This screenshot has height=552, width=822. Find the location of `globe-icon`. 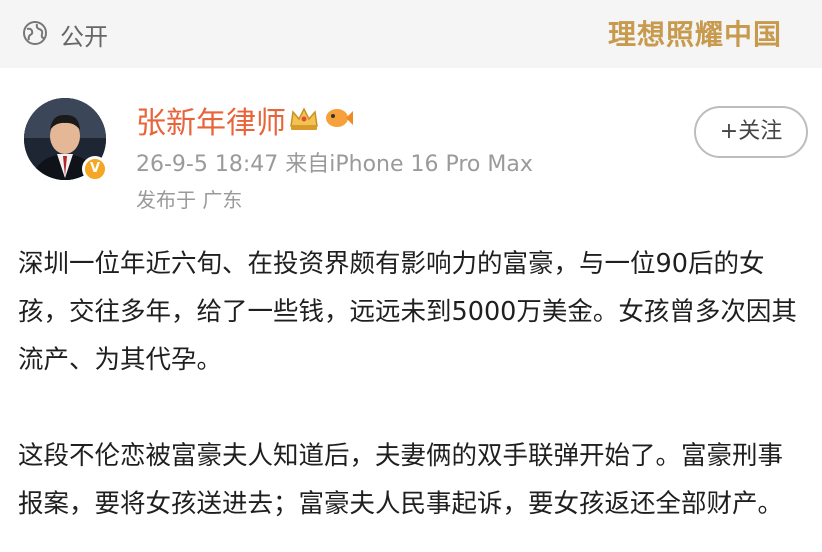

globe-icon is located at coordinates (35, 33).